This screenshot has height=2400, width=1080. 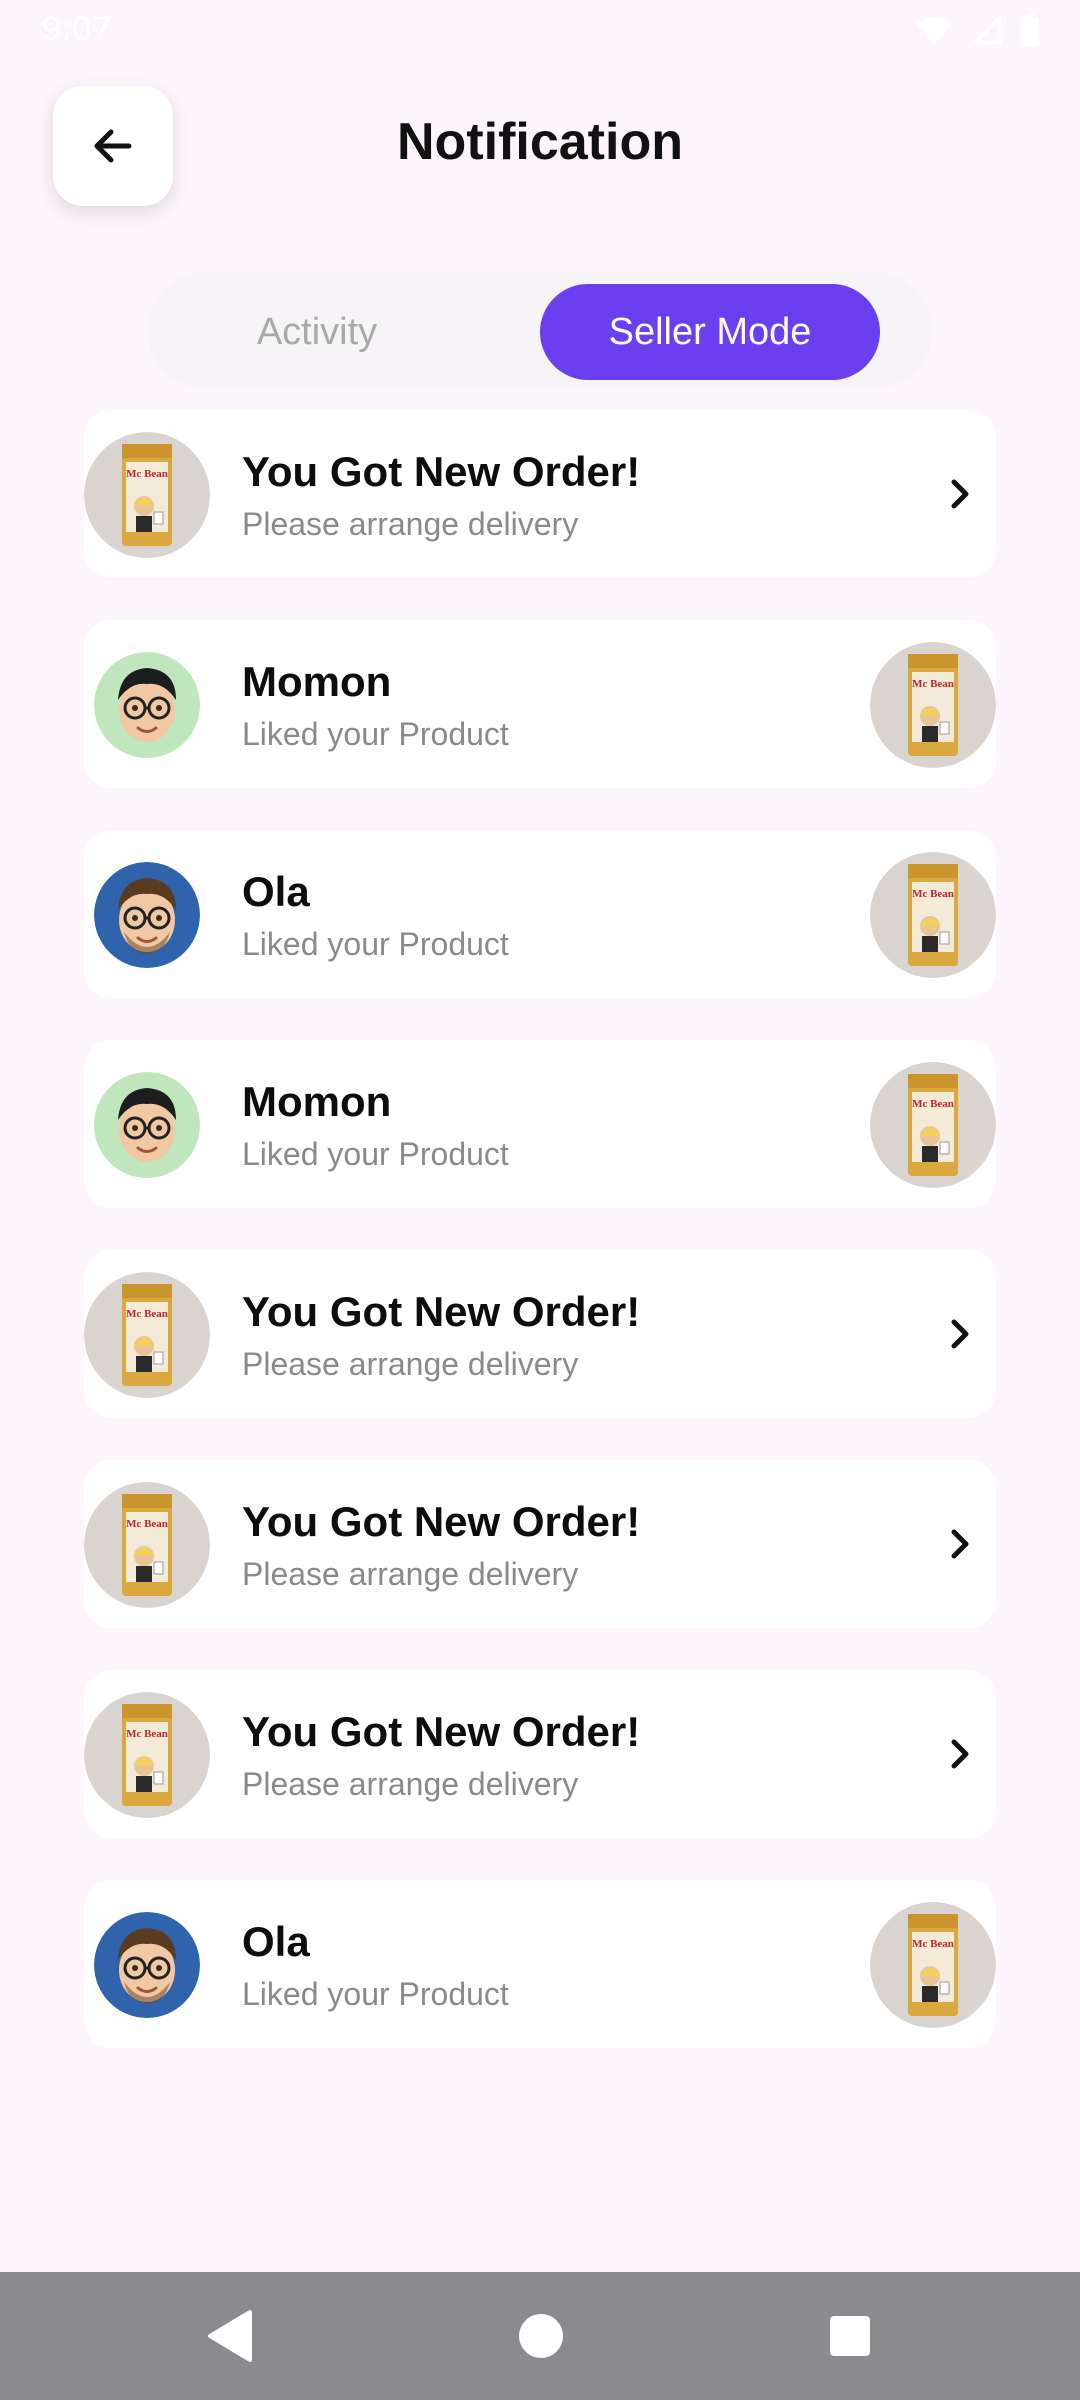 What do you see at coordinates (77, 29) in the screenshot?
I see `status-time: 9:07` at bounding box center [77, 29].